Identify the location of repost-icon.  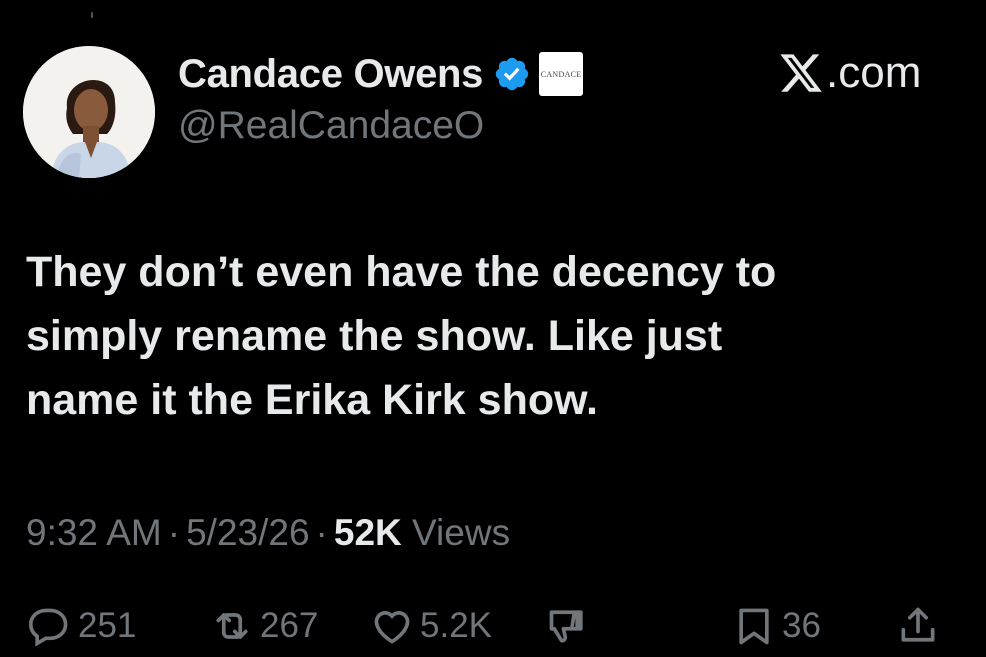
(232, 626).